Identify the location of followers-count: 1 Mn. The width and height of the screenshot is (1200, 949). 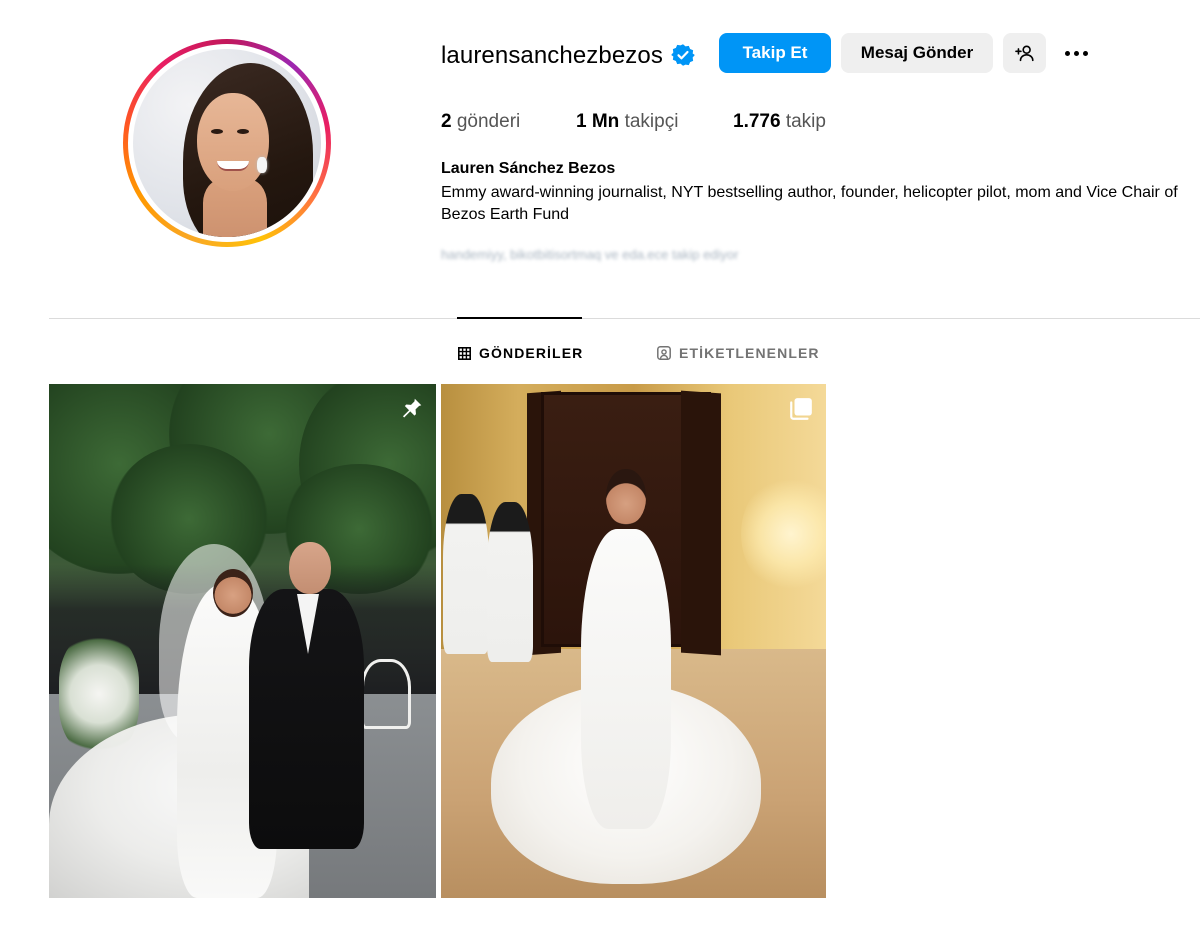
(598, 121).